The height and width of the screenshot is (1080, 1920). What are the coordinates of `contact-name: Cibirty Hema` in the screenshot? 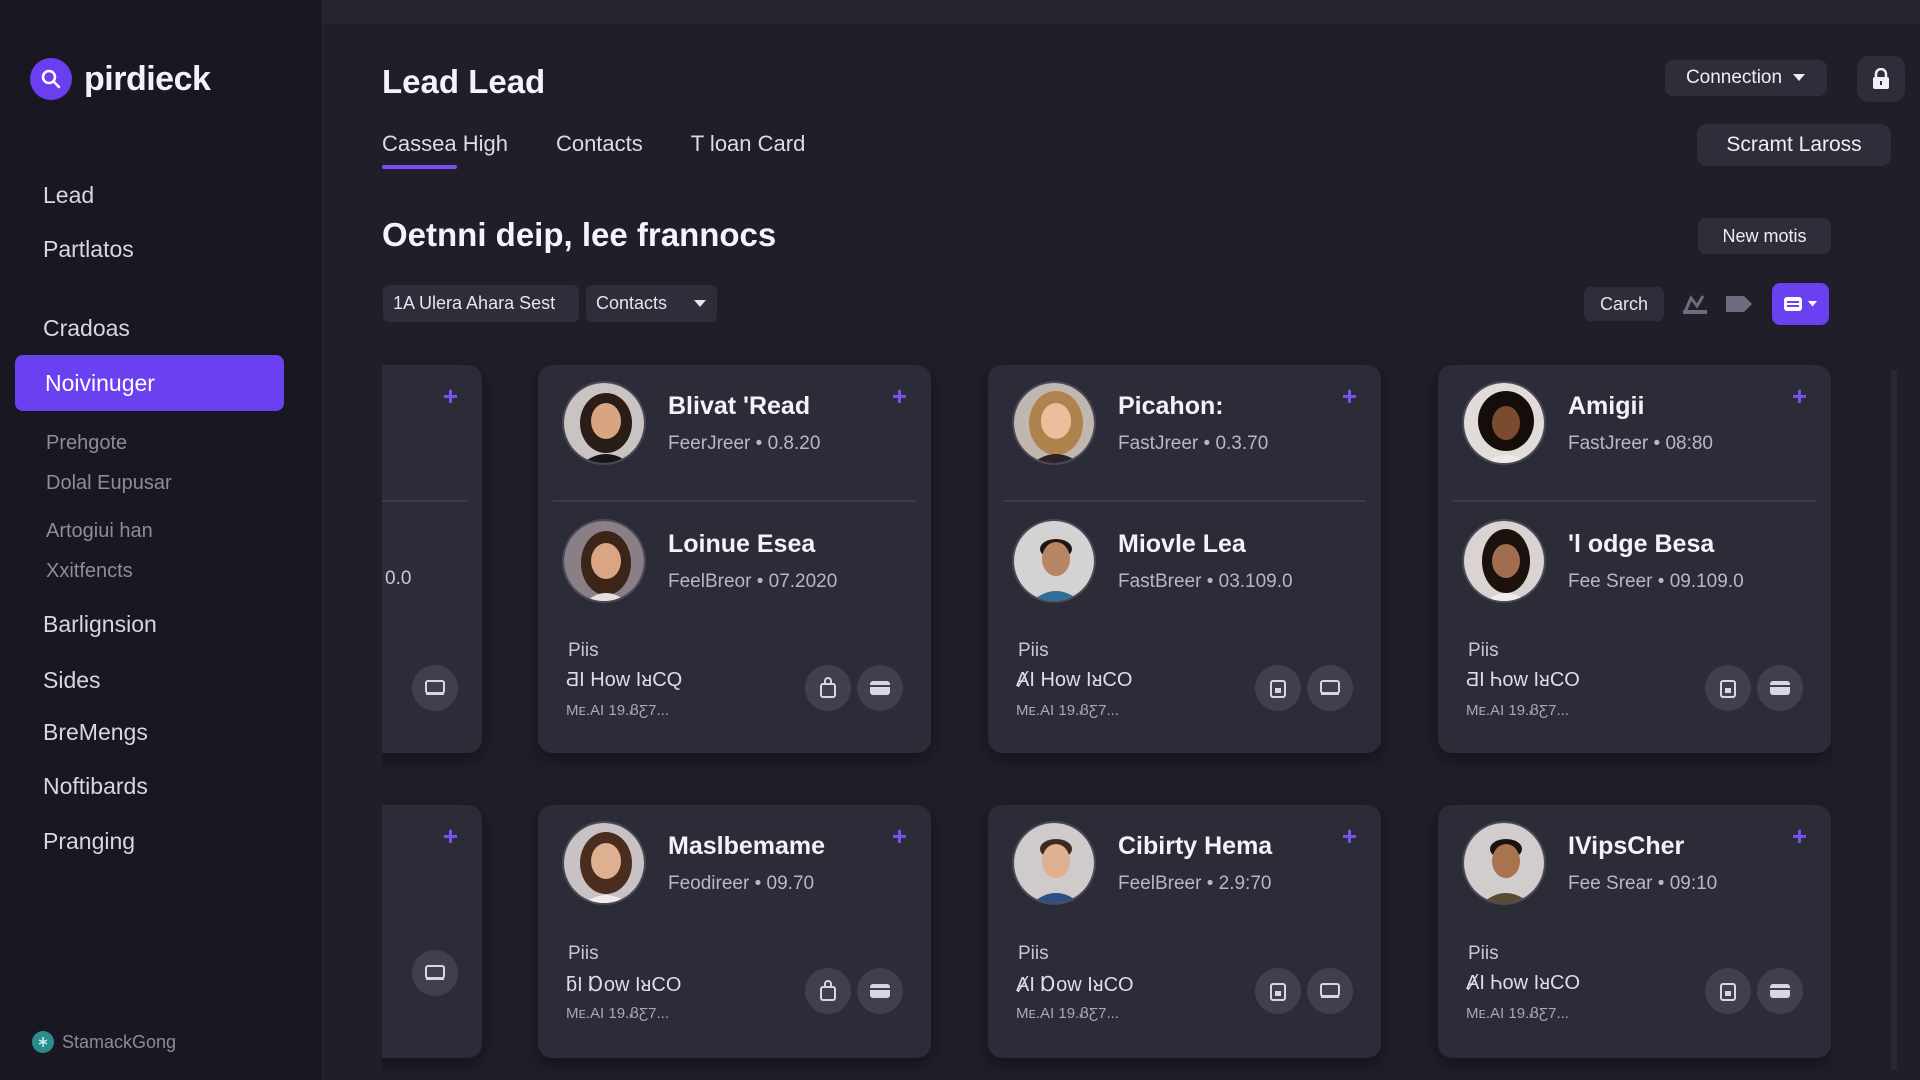 It's located at (1195, 845).